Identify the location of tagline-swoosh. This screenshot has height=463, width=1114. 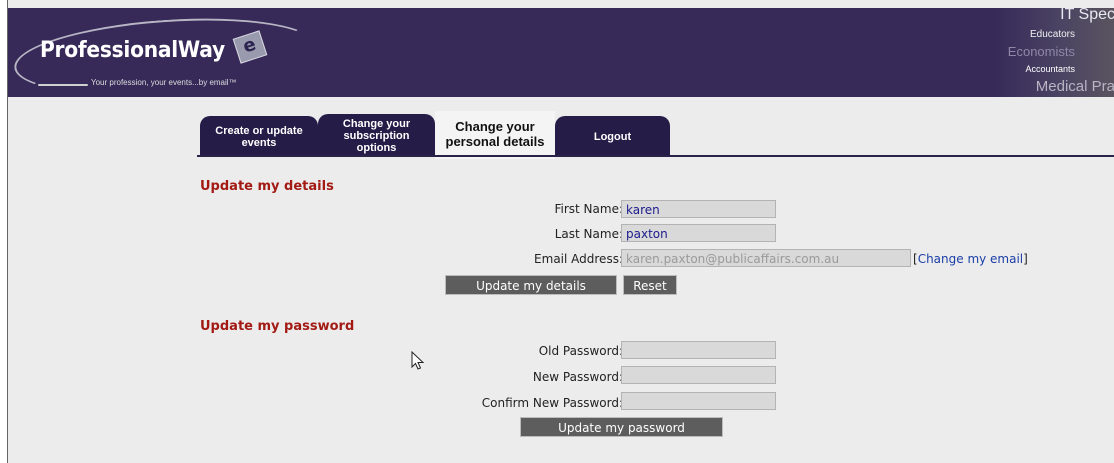
(63, 85).